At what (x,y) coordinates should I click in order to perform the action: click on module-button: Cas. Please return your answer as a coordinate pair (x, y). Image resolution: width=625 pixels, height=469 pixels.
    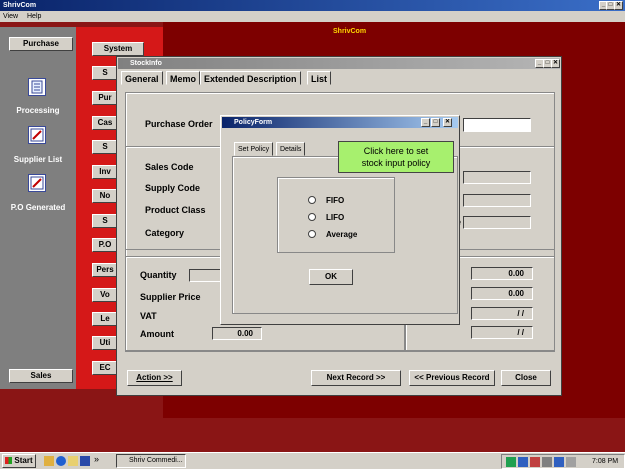
    Looking at the image, I should click on (105, 123).